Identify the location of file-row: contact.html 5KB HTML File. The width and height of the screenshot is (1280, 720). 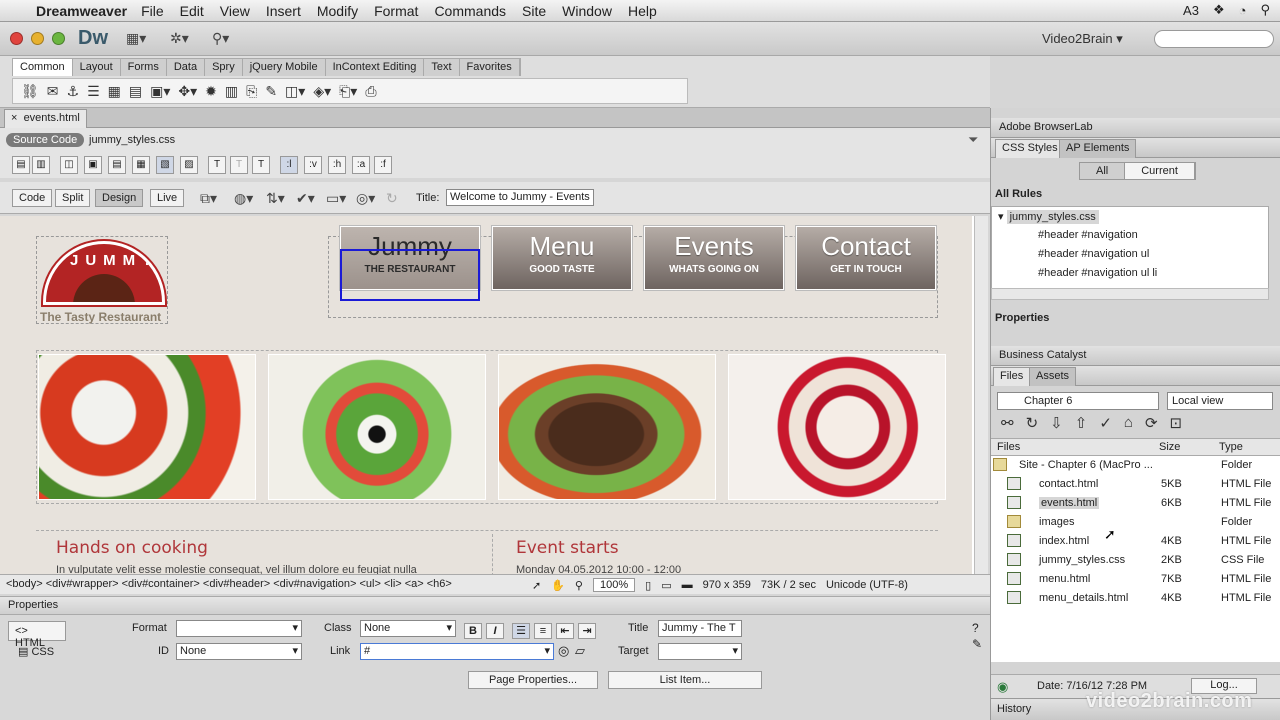
(1135, 484).